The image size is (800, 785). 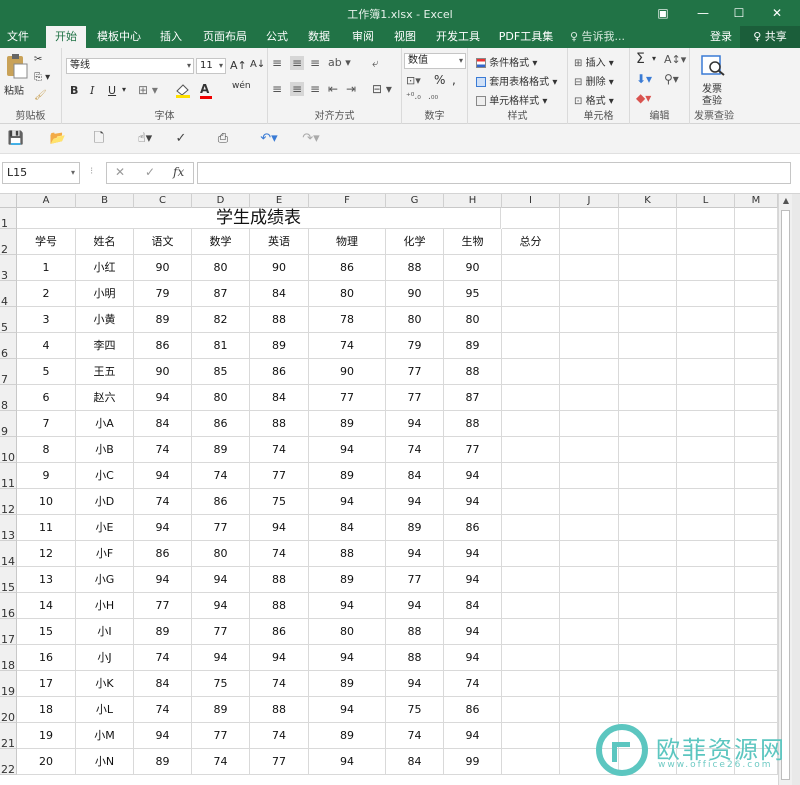 I want to click on tab-developer: 开发工具, so click(x=458, y=37).